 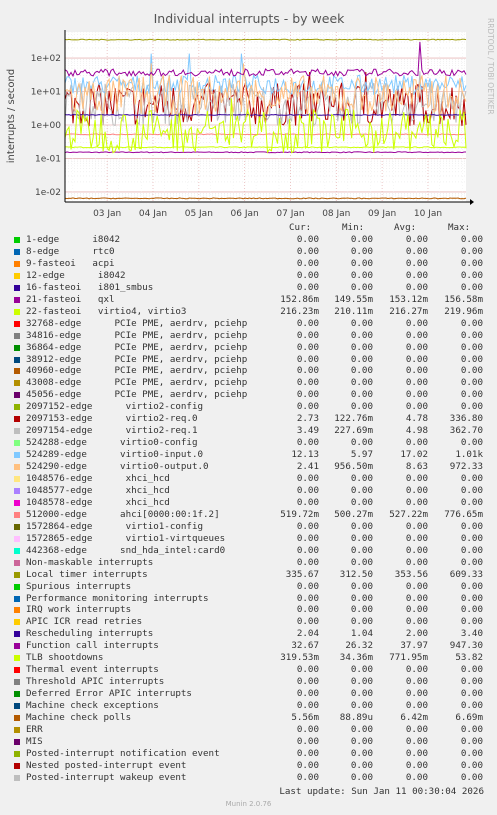 What do you see at coordinates (466, 574) in the screenshot?
I see `legend-value-max: 609.33` at bounding box center [466, 574].